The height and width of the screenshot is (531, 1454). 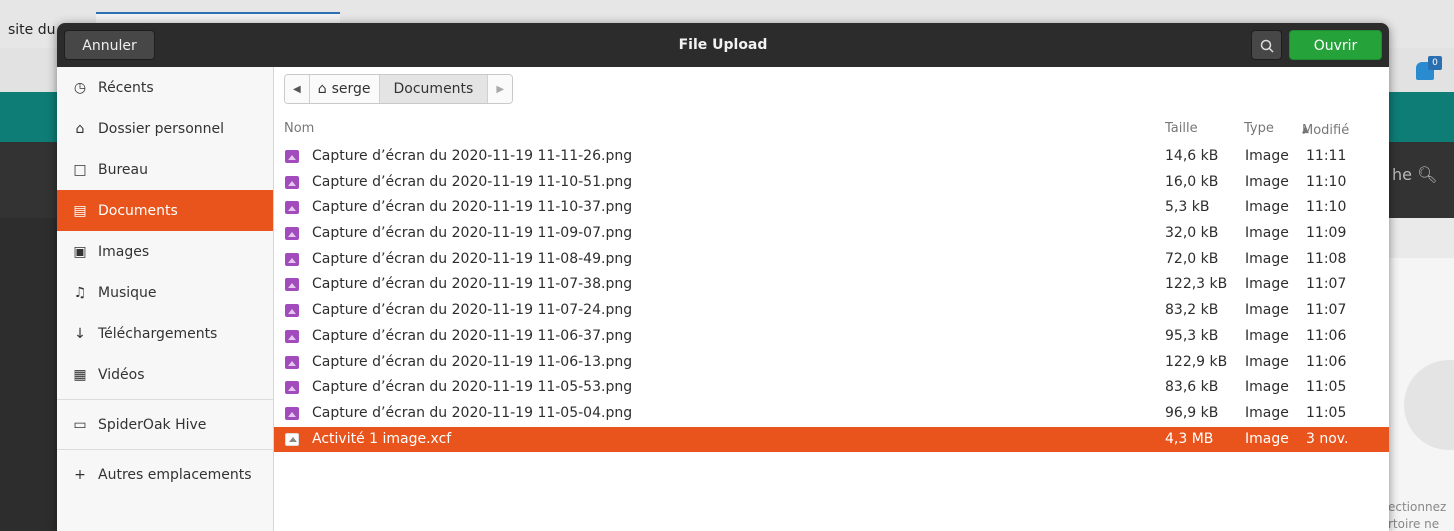 What do you see at coordinates (80, 251) in the screenshot?
I see `image-icon: ▣` at bounding box center [80, 251].